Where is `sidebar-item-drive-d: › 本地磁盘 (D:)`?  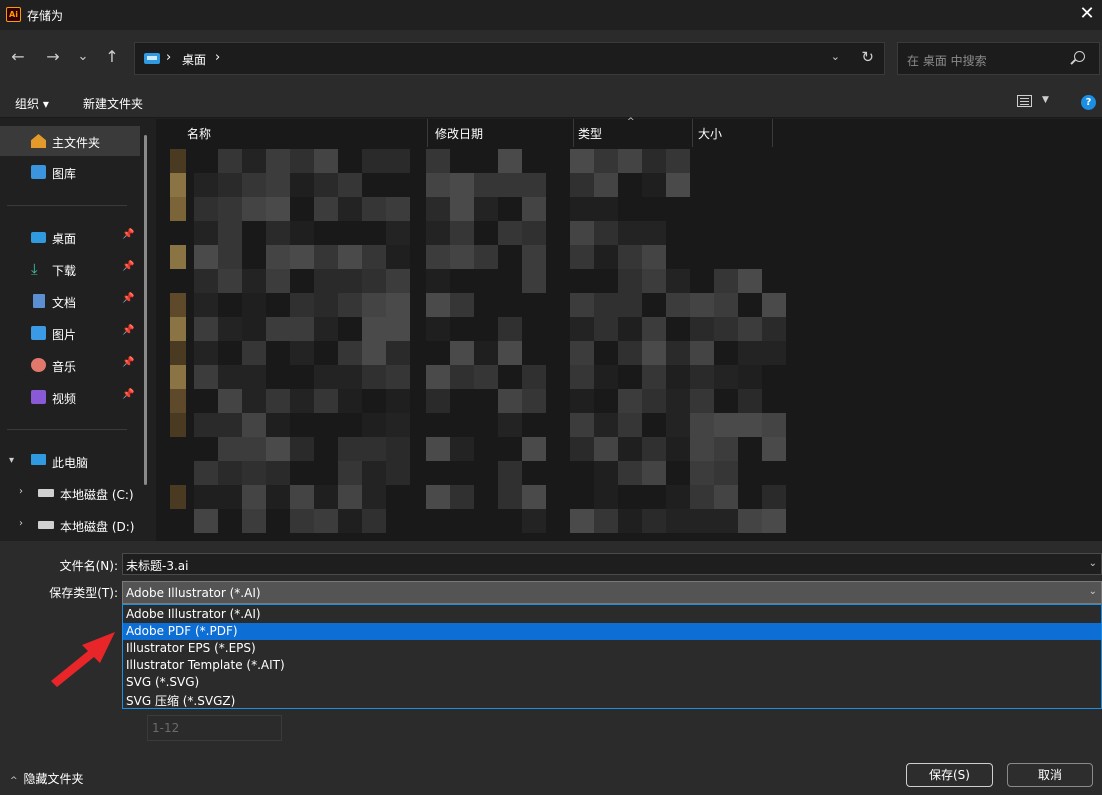
sidebar-item-drive-d: › 本地磁盘 (D:) is located at coordinates (70, 525).